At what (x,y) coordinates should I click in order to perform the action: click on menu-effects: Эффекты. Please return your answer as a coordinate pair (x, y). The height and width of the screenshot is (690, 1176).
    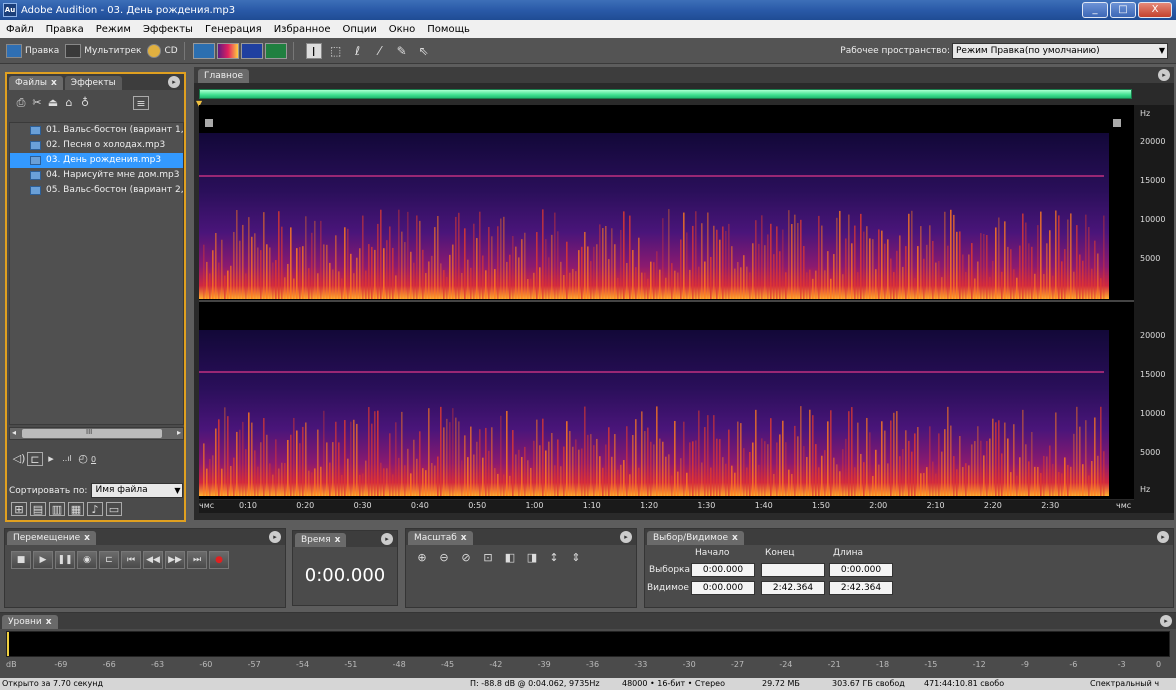
    Looking at the image, I should click on (168, 29).